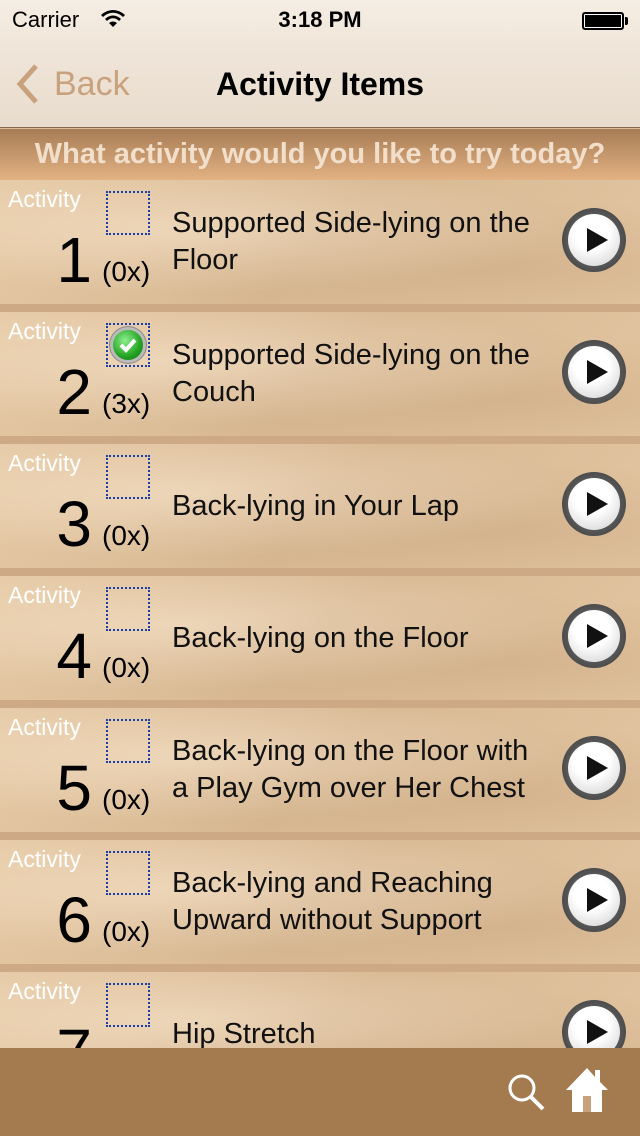  I want to click on activity-title: Supported Side-lying on the Couch, so click(351, 373).